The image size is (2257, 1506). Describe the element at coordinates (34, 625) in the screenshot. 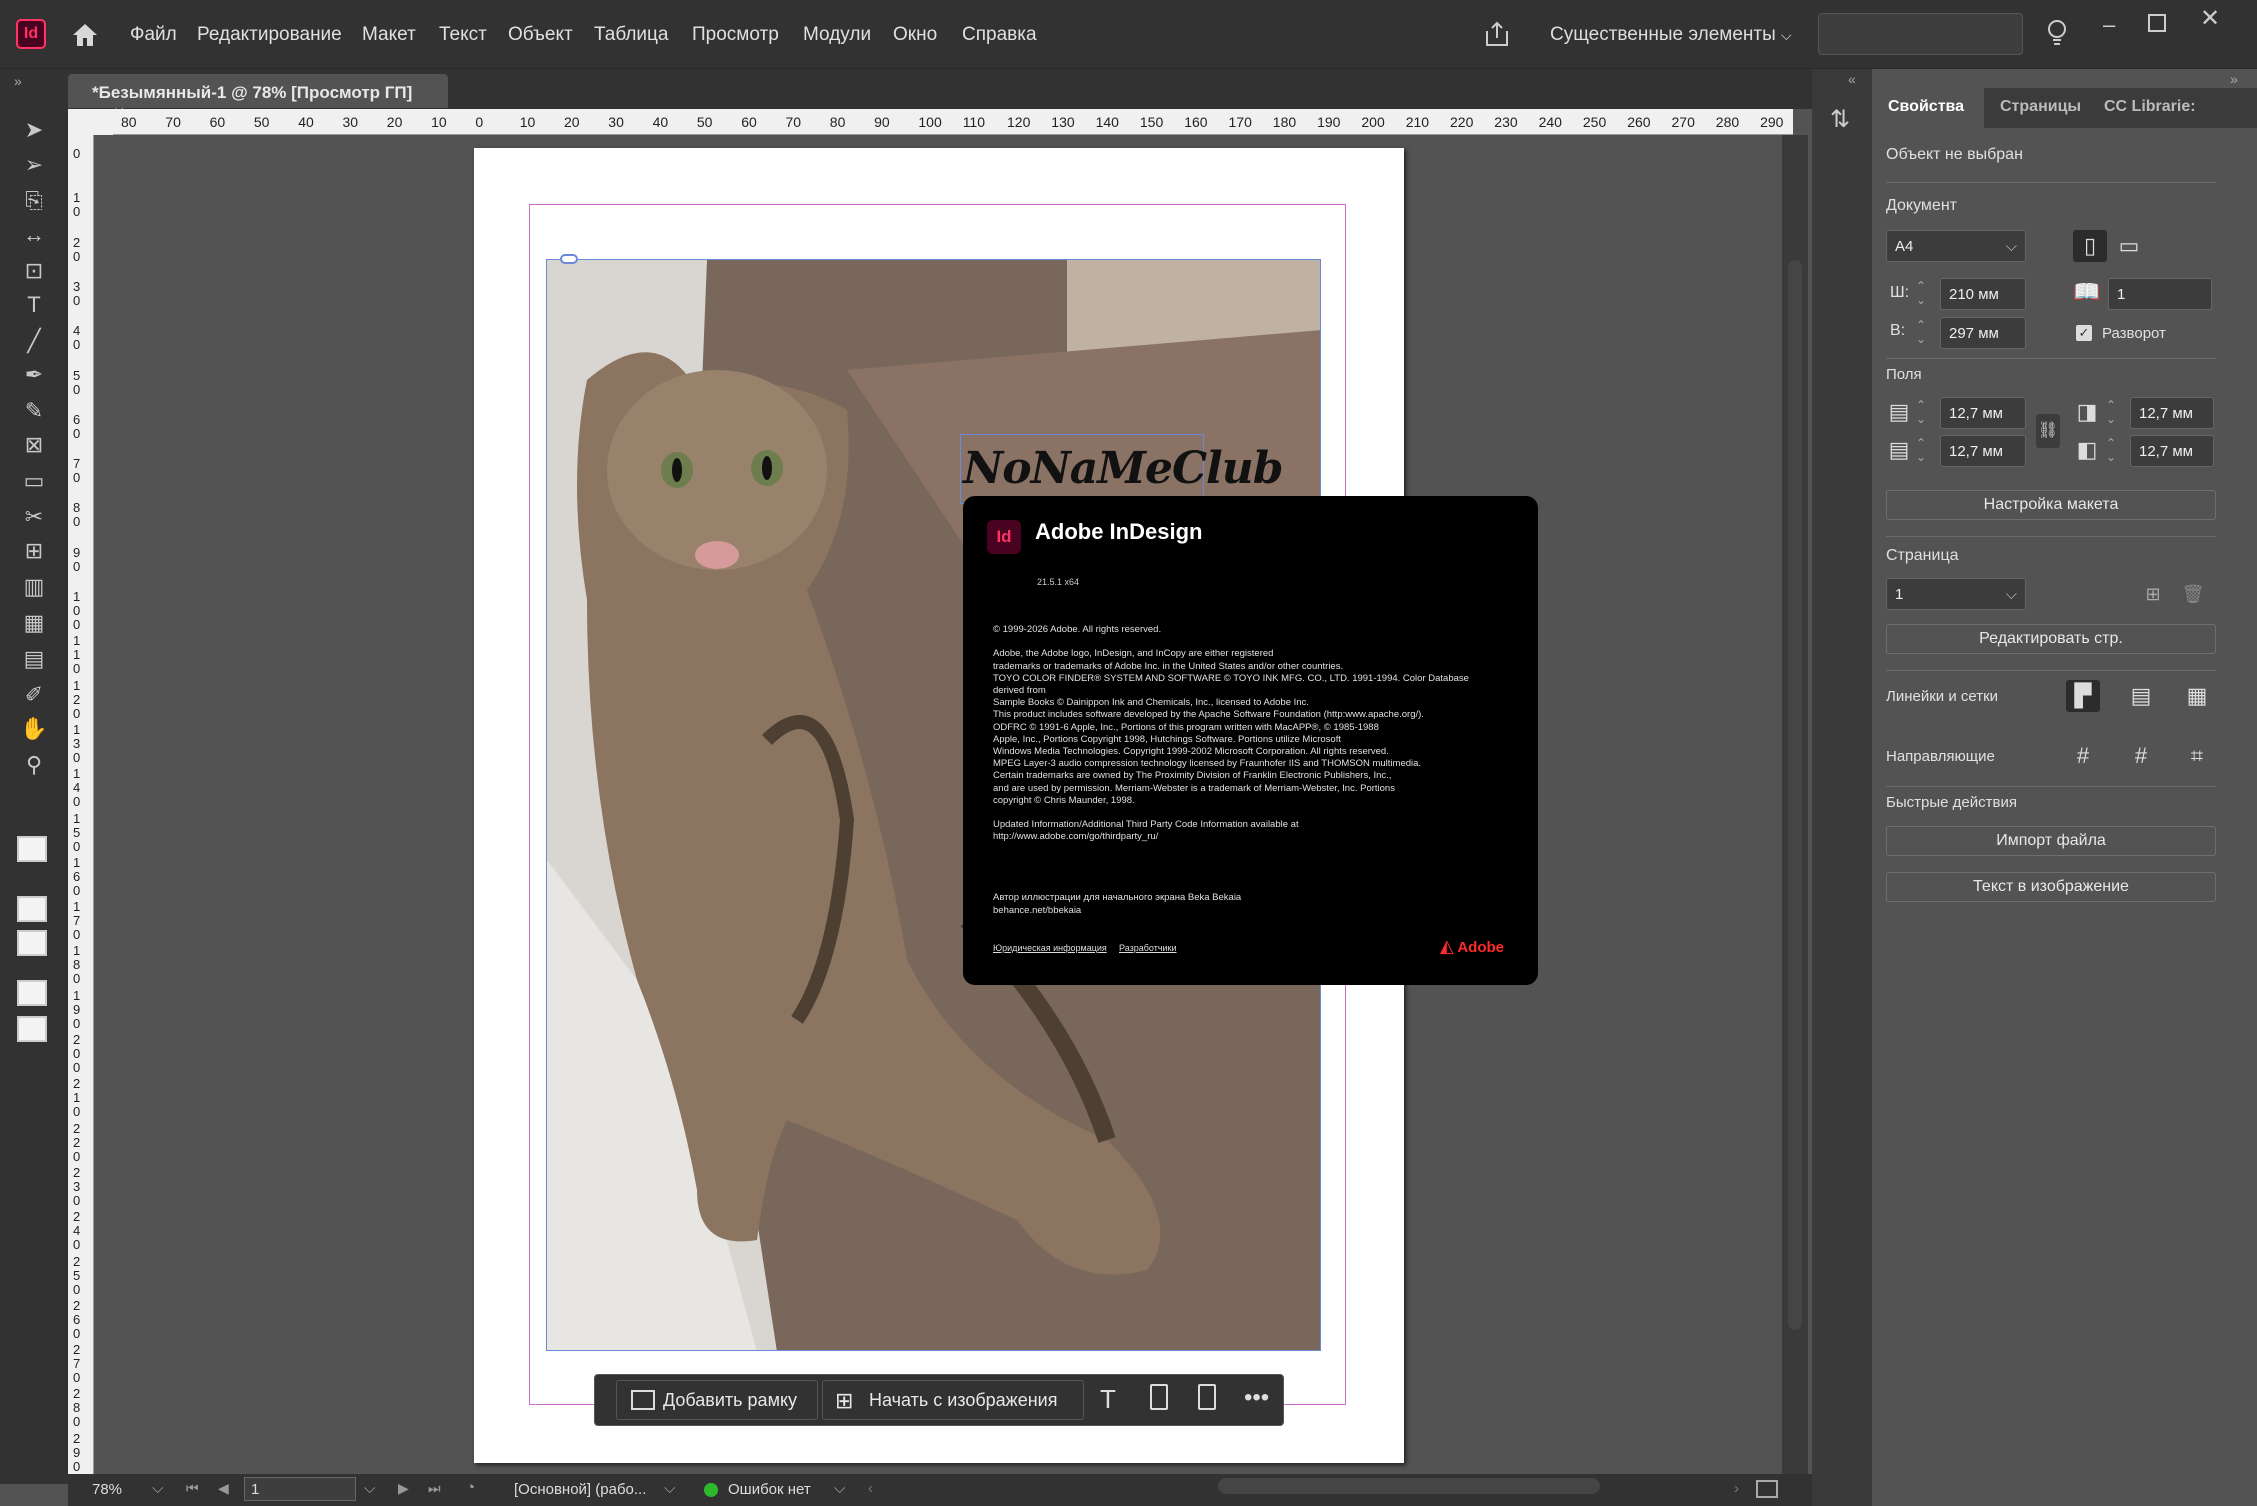

I see `gradient-feather-tool-icon: ▦` at that location.